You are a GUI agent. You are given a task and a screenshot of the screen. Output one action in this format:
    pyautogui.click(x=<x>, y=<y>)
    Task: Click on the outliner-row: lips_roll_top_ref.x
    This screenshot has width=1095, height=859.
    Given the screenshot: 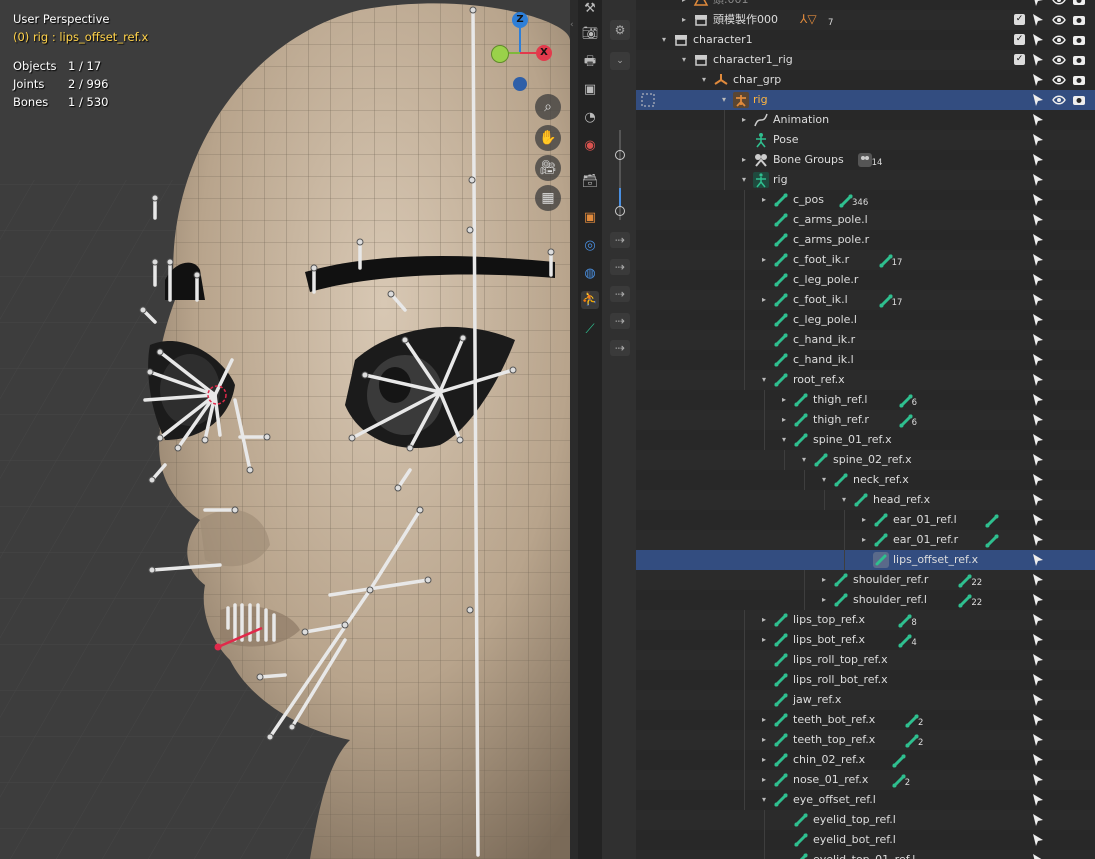 What is the action you would take?
    pyautogui.click(x=865, y=660)
    